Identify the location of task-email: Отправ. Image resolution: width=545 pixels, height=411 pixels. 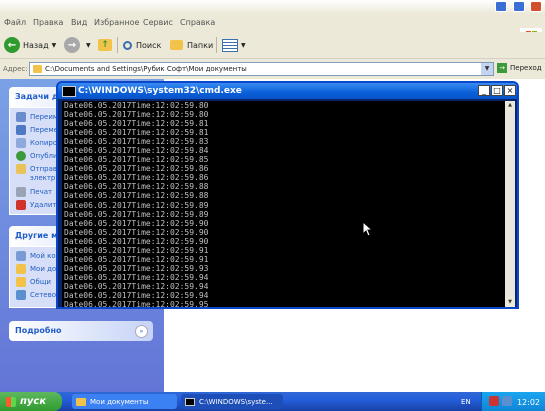
(36, 169).